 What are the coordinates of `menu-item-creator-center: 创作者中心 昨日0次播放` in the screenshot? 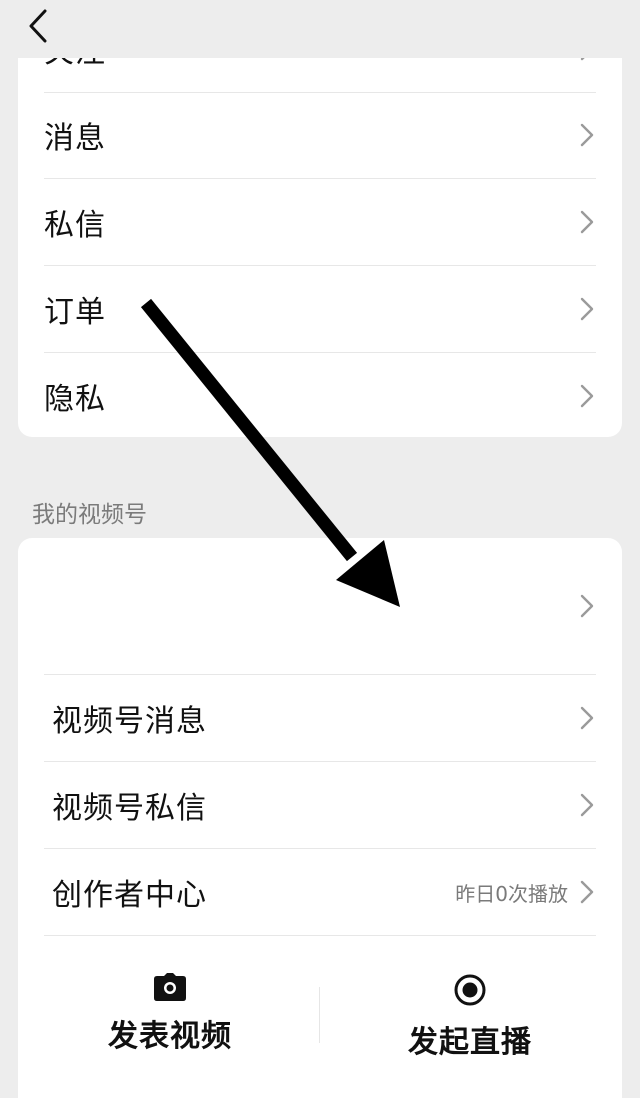 It's located at (320, 892).